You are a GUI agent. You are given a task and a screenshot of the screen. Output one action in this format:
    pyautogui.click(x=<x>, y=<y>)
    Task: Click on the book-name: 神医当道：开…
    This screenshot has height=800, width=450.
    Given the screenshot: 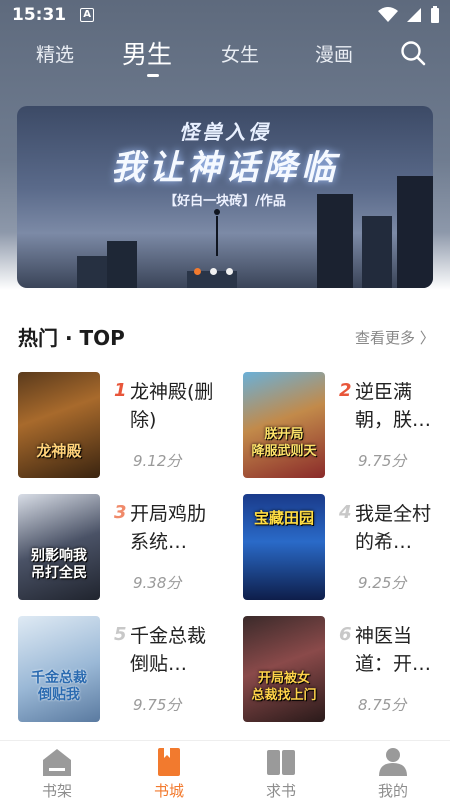 What is the action you would take?
    pyautogui.click(x=393, y=650)
    